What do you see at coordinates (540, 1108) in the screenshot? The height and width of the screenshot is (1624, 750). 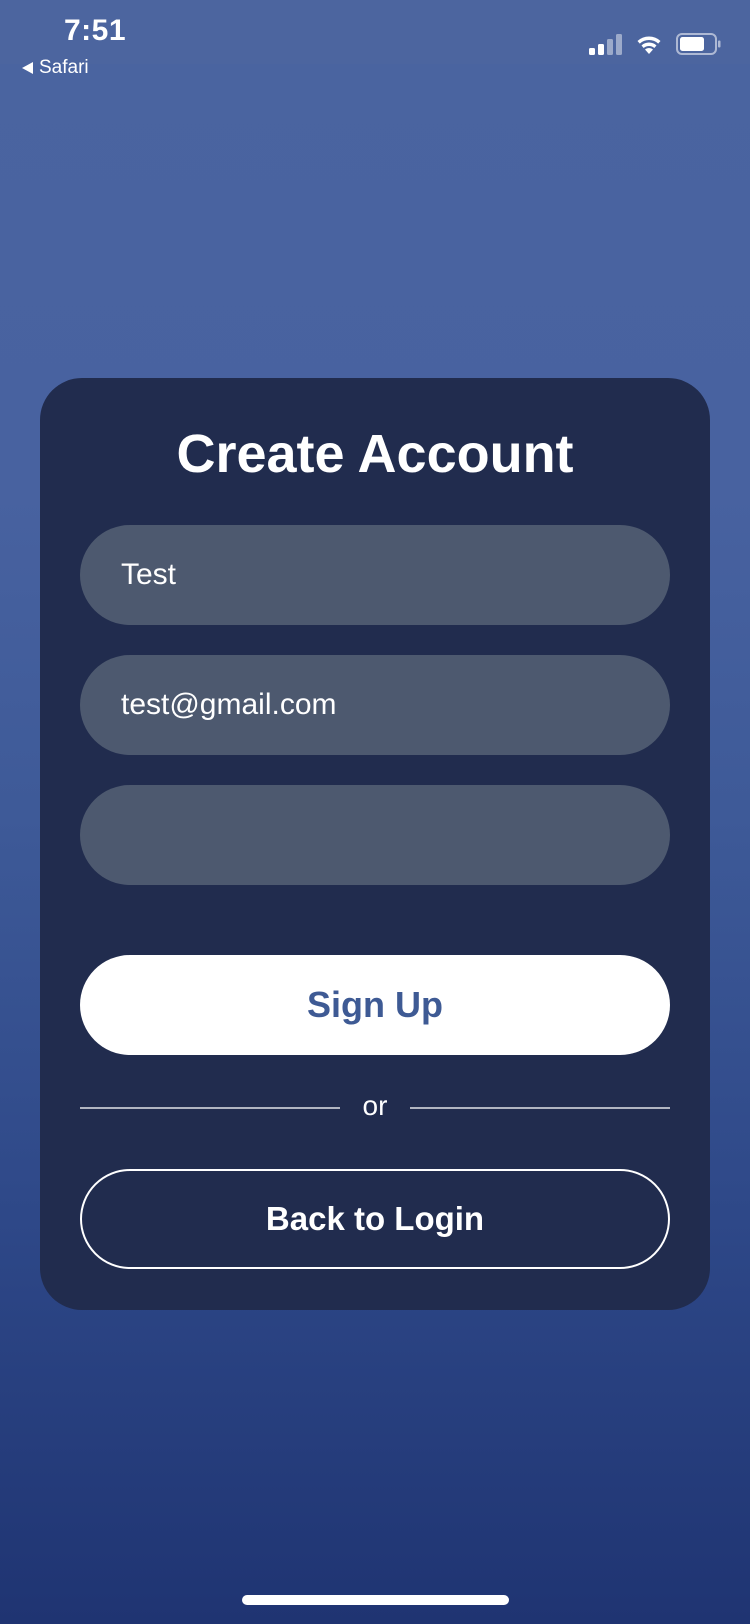 I see `divider-line-right` at bounding box center [540, 1108].